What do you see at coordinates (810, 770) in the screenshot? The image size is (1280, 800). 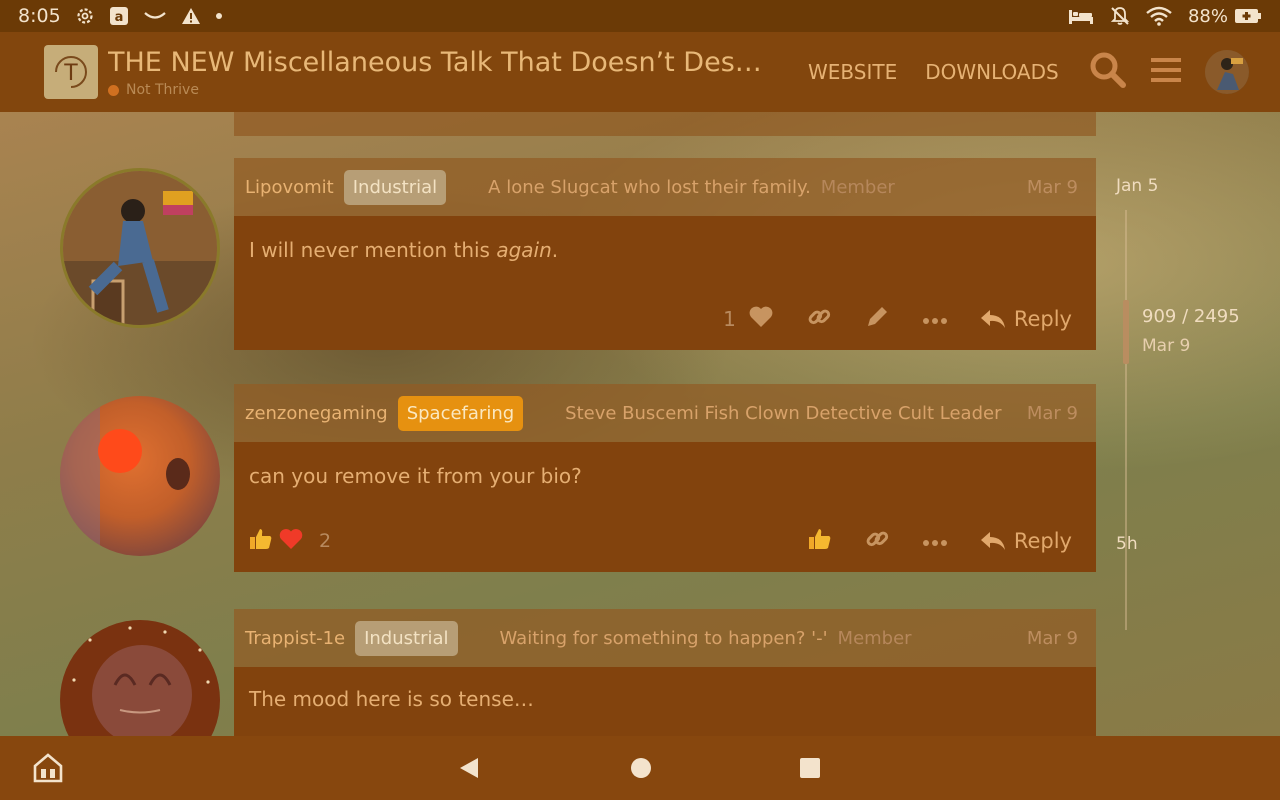 I see `recents-icon` at bounding box center [810, 770].